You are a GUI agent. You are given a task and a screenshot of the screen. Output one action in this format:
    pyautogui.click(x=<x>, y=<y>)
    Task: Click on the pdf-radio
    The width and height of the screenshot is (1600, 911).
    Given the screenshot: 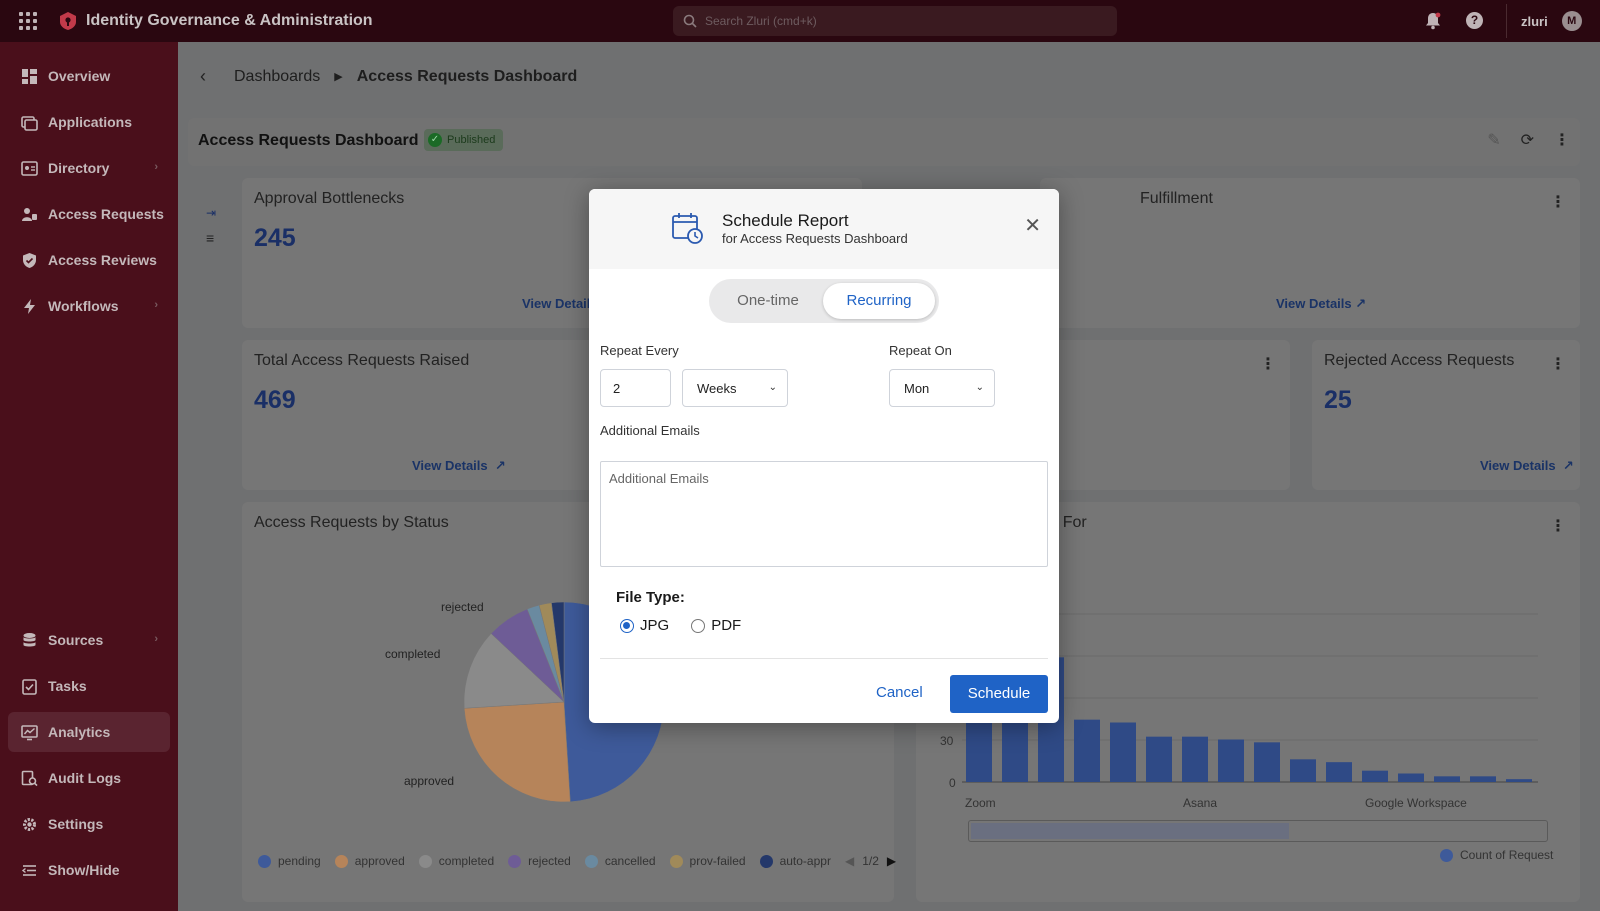 What is the action you would take?
    pyautogui.click(x=698, y=625)
    